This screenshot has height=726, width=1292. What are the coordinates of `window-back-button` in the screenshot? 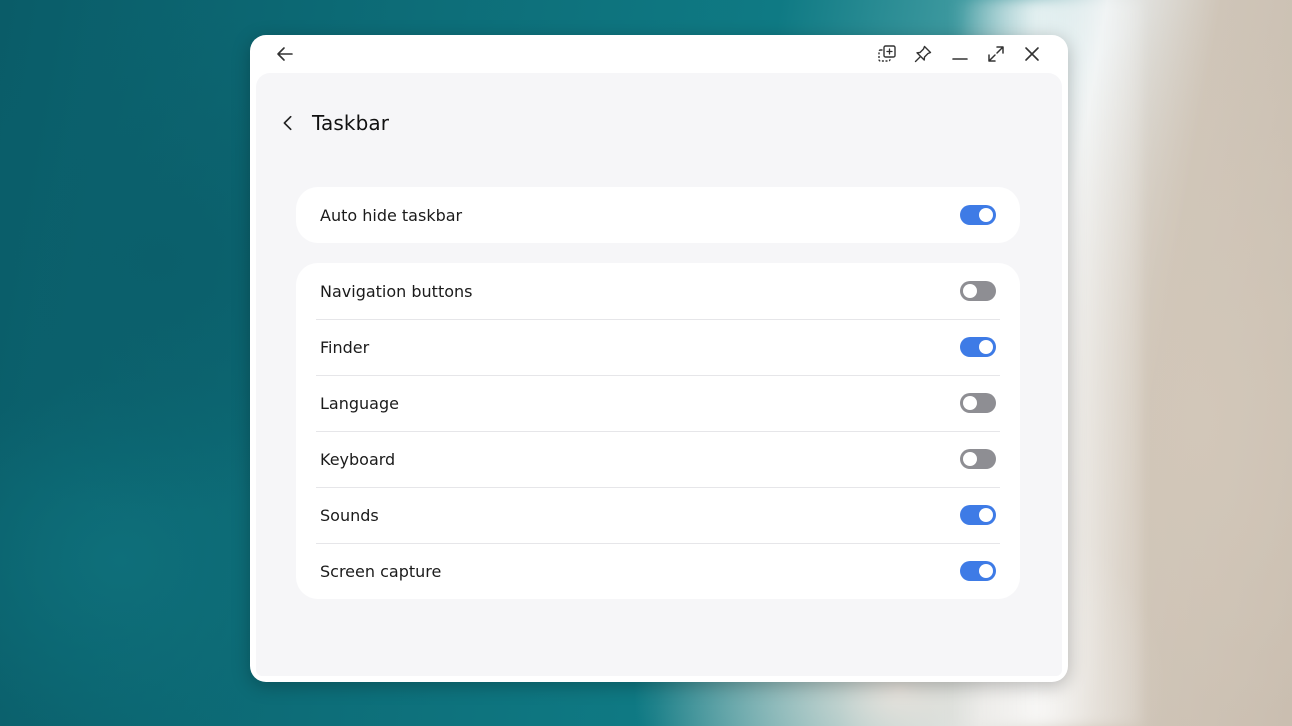 It's located at (285, 54).